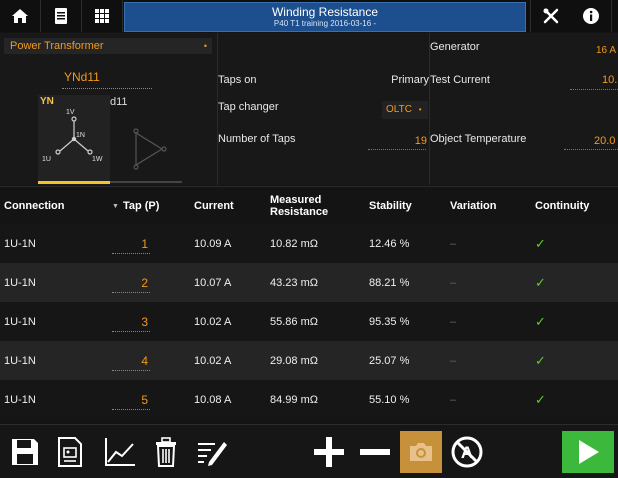 Image resolution: width=618 pixels, height=478 pixels. I want to click on start-button, so click(588, 452).